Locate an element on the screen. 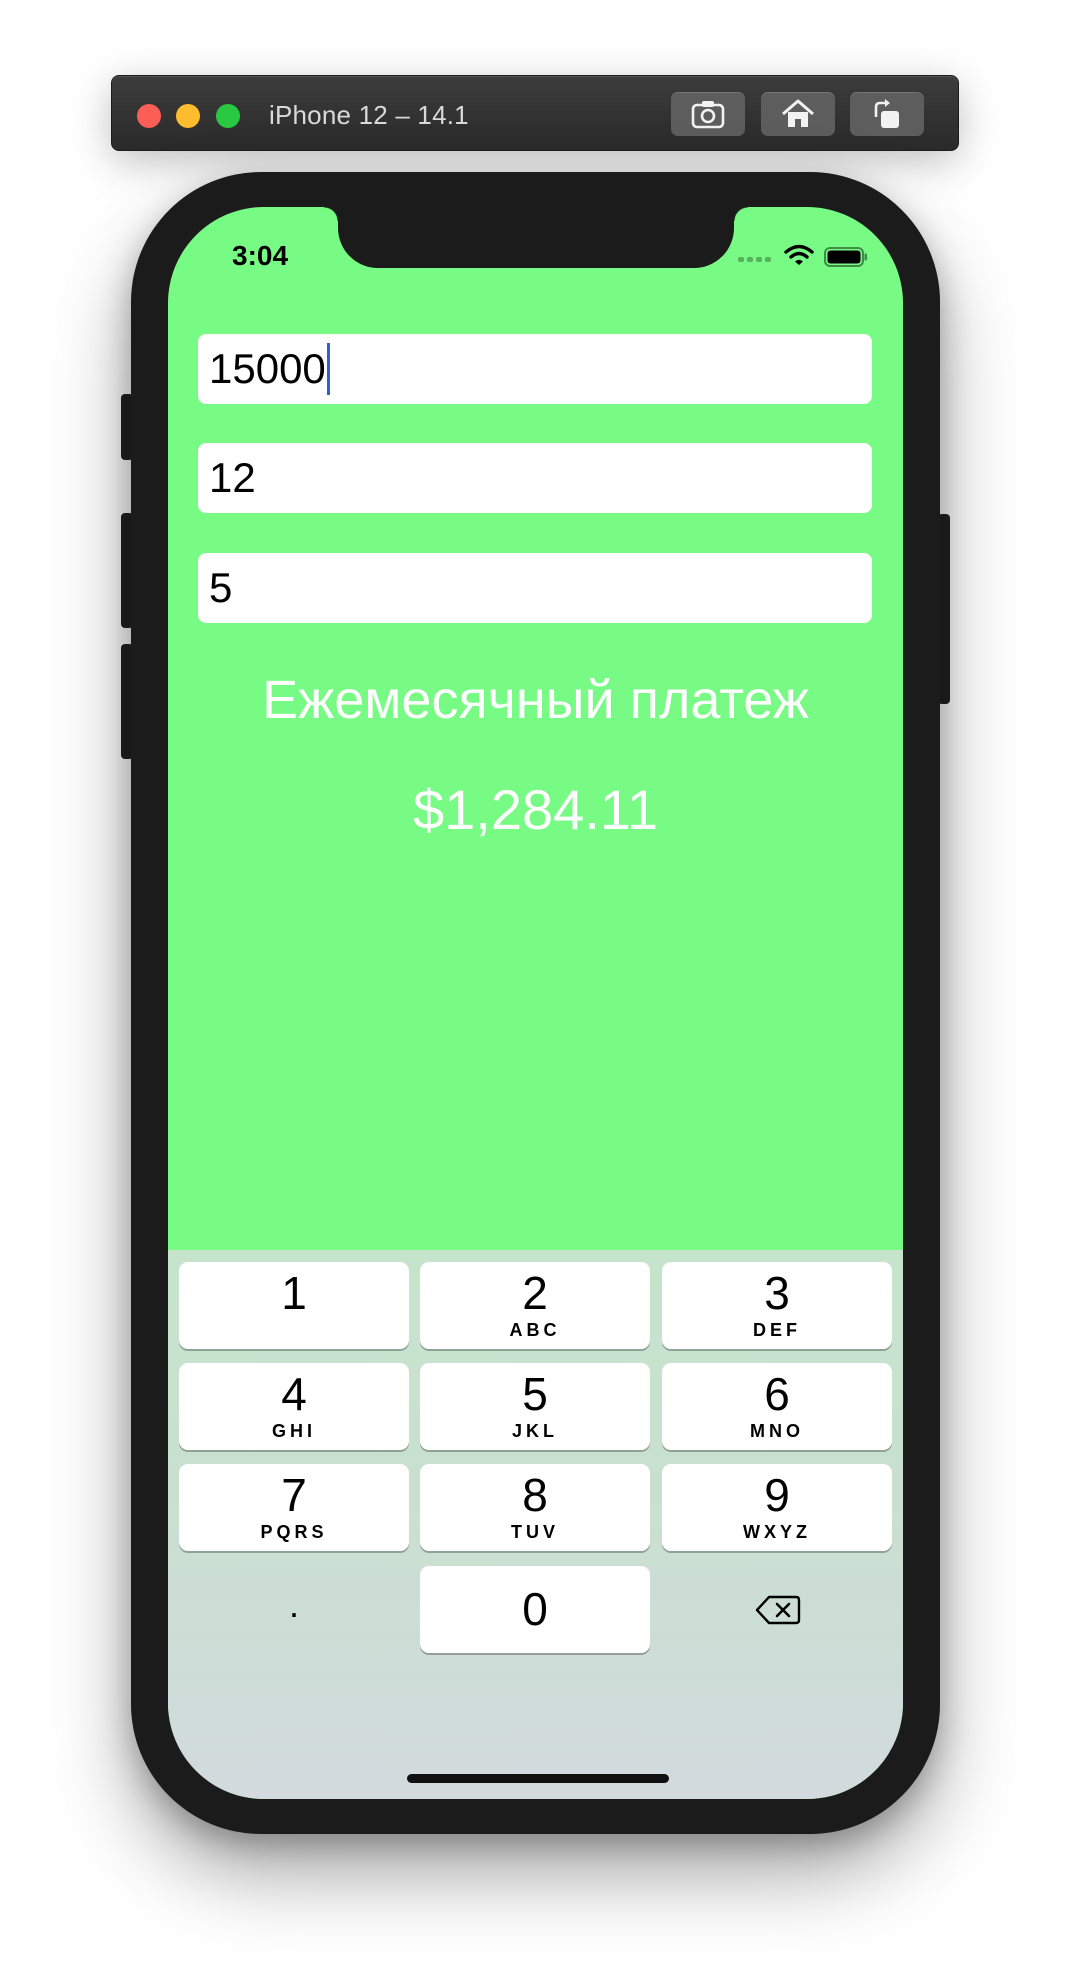  key-0: 0 is located at coordinates (535, 1609).